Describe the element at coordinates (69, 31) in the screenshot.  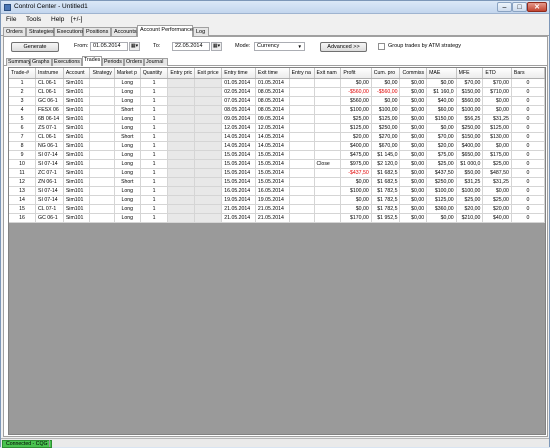
I see `tab-executions: Executions` at that location.